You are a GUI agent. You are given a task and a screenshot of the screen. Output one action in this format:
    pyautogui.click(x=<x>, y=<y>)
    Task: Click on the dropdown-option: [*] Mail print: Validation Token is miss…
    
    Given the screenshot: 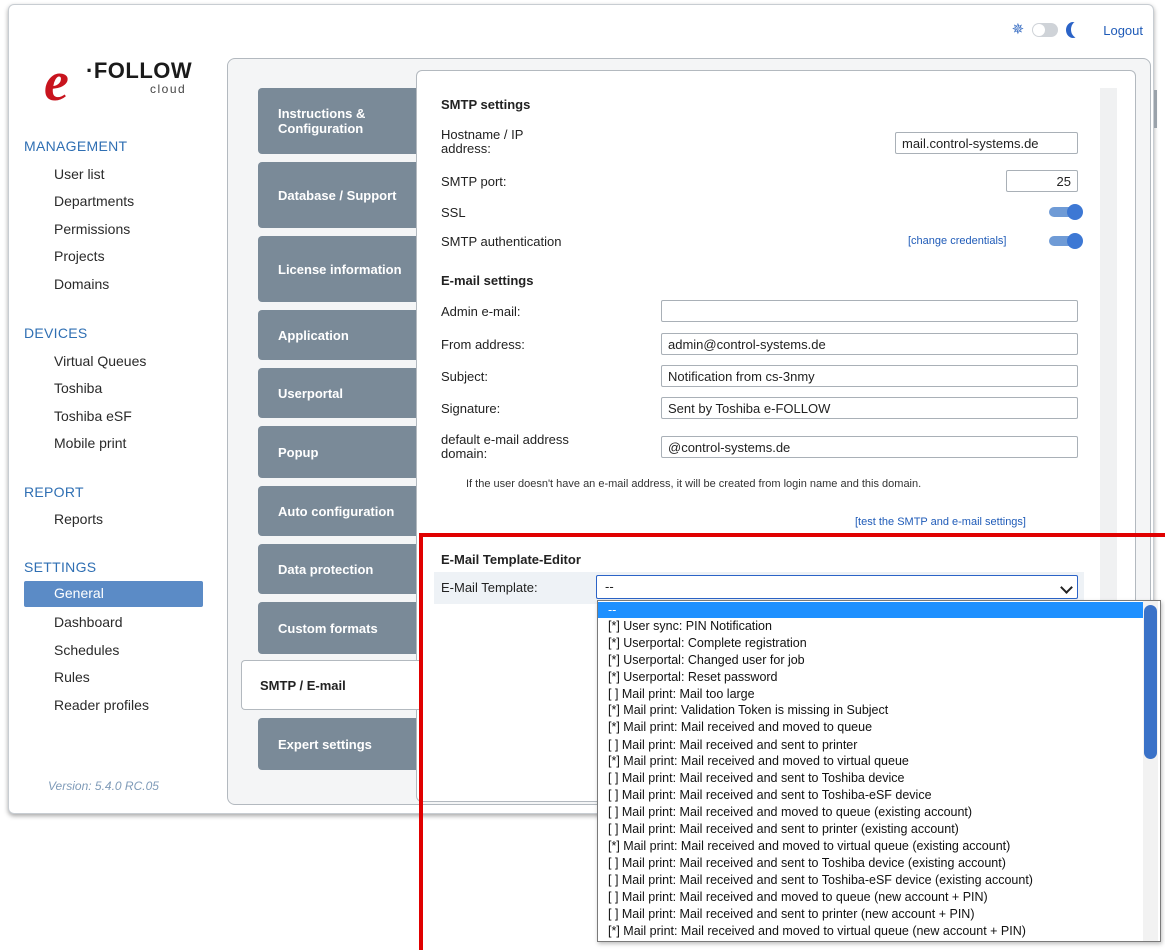 What is the action you would take?
    pyautogui.click(x=870, y=710)
    